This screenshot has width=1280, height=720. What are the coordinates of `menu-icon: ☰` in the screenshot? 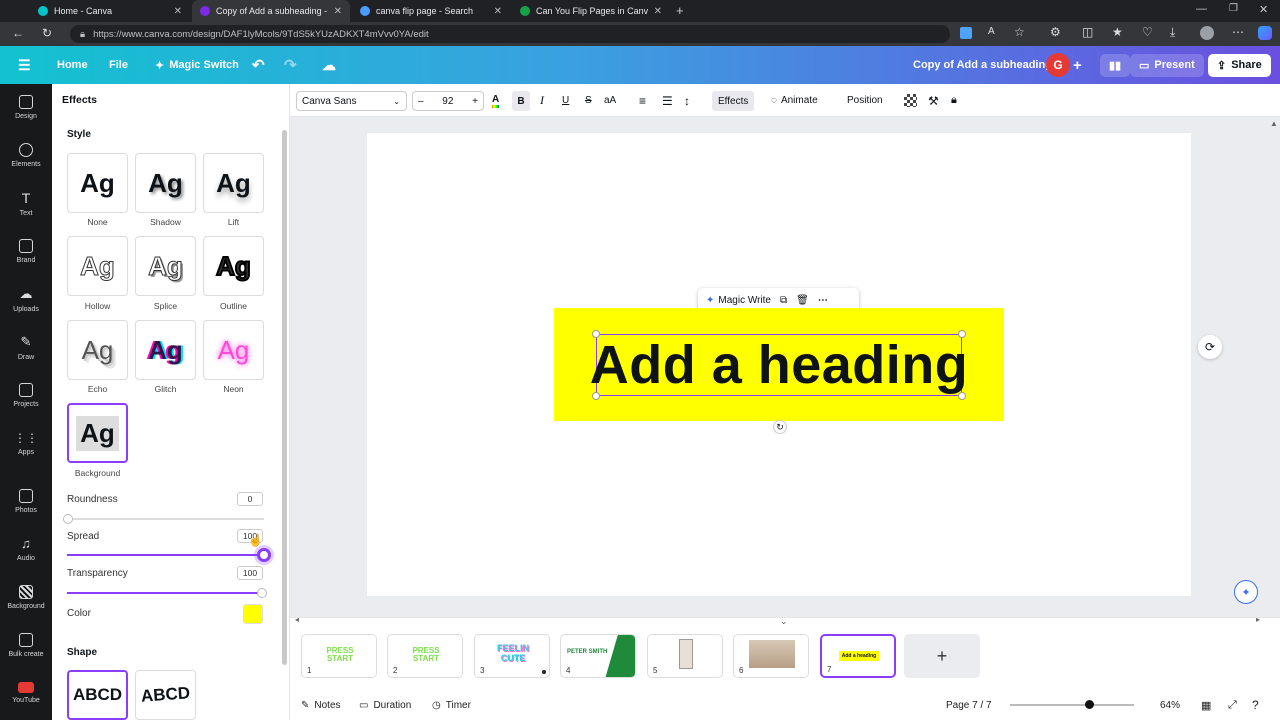 It's located at (24, 65).